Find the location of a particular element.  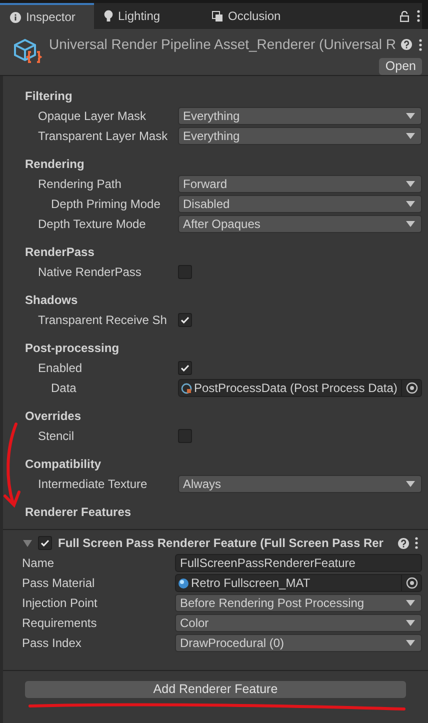

lock-icon is located at coordinates (404, 16).